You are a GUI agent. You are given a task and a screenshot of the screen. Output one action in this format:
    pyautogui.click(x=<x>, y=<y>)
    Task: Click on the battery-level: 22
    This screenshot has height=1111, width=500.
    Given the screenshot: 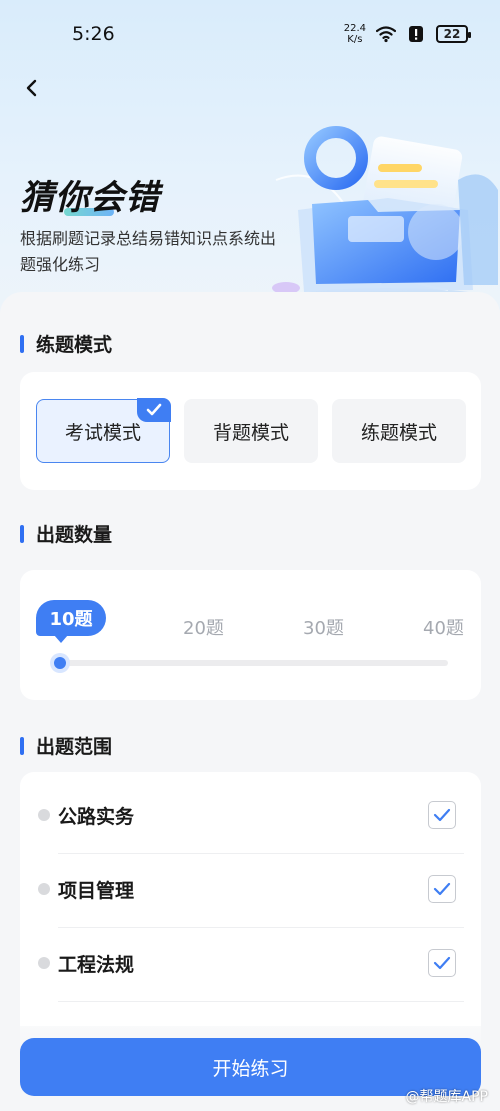 What is the action you would take?
    pyautogui.click(x=452, y=34)
    